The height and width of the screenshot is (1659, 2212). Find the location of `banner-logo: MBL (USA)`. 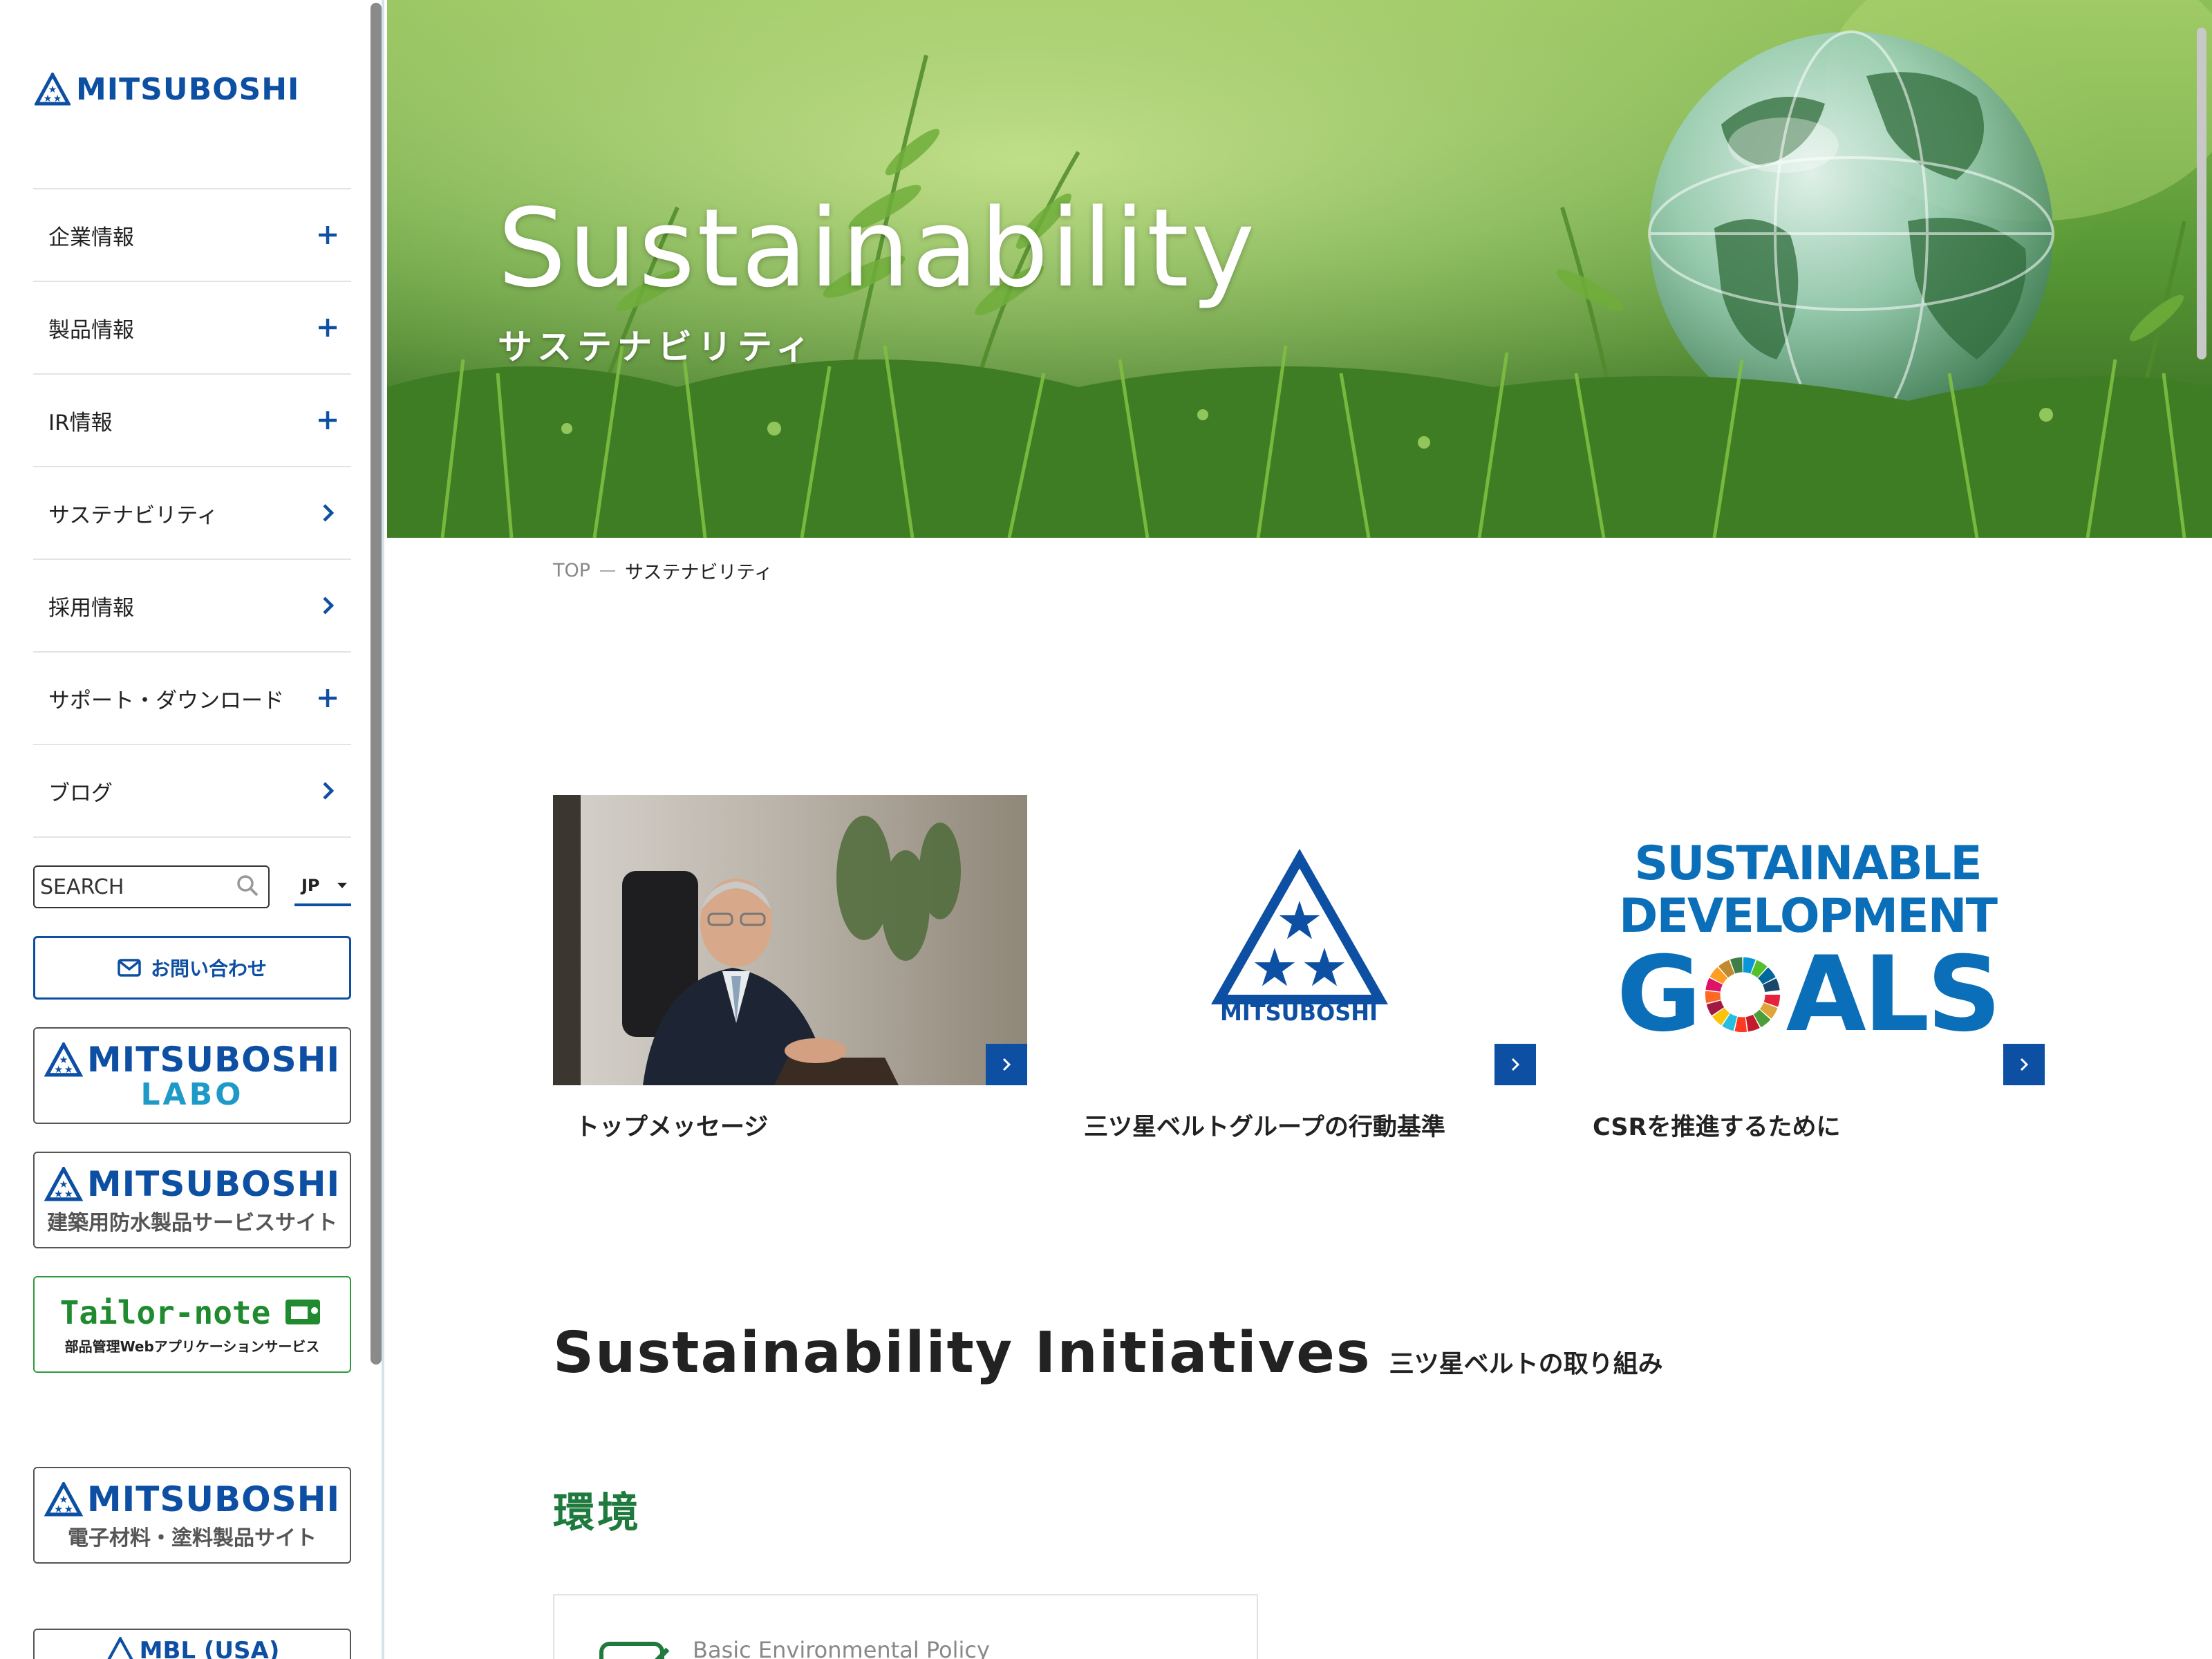

banner-logo: MBL (USA) is located at coordinates (192, 1648).